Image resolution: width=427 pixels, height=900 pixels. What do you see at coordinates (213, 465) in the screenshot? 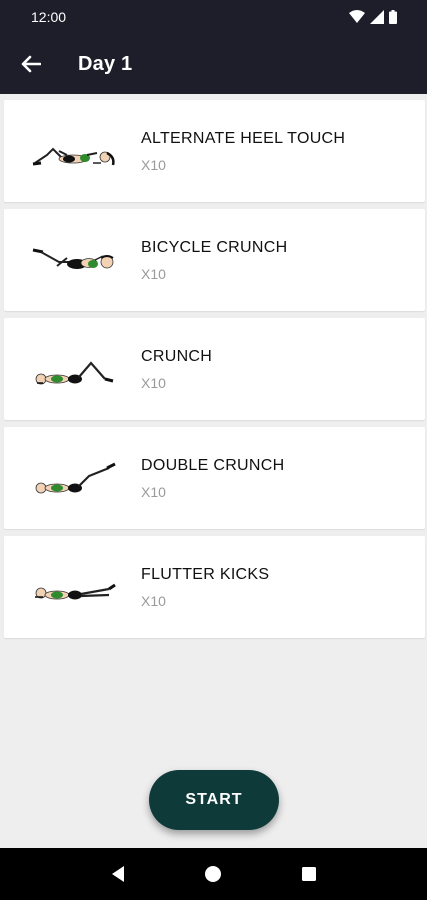
I see `exercise-name: DOUBLE CRUNCH` at bounding box center [213, 465].